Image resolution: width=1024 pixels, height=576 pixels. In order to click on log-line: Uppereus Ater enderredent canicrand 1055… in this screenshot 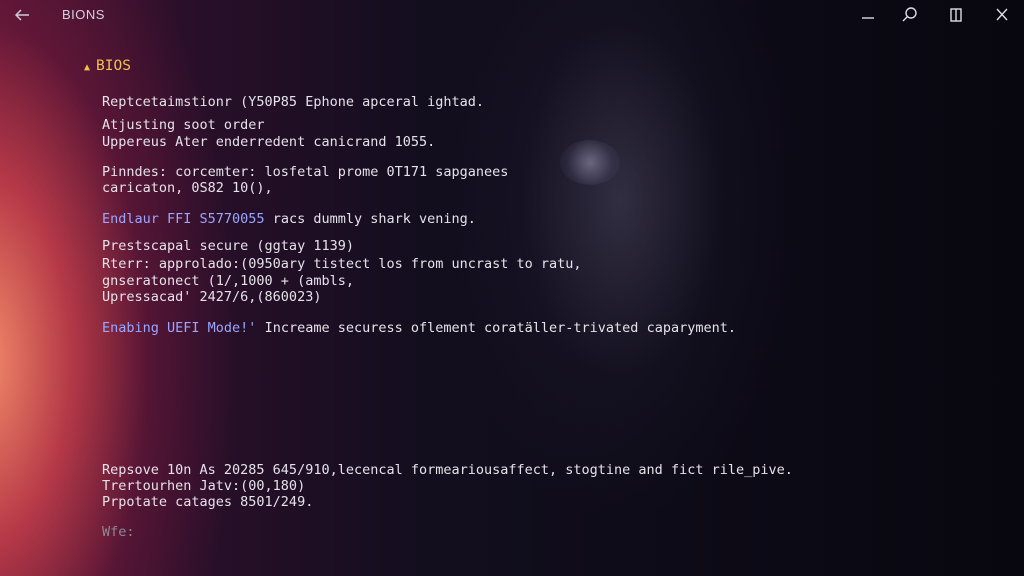, I will do `click(269, 142)`.